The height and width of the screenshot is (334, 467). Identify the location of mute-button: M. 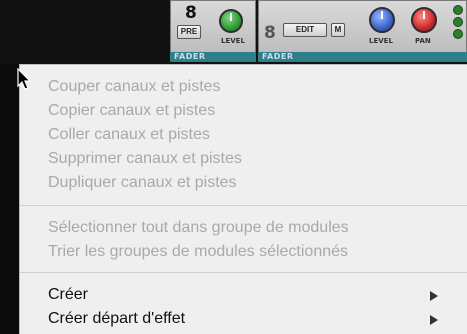
(338, 30).